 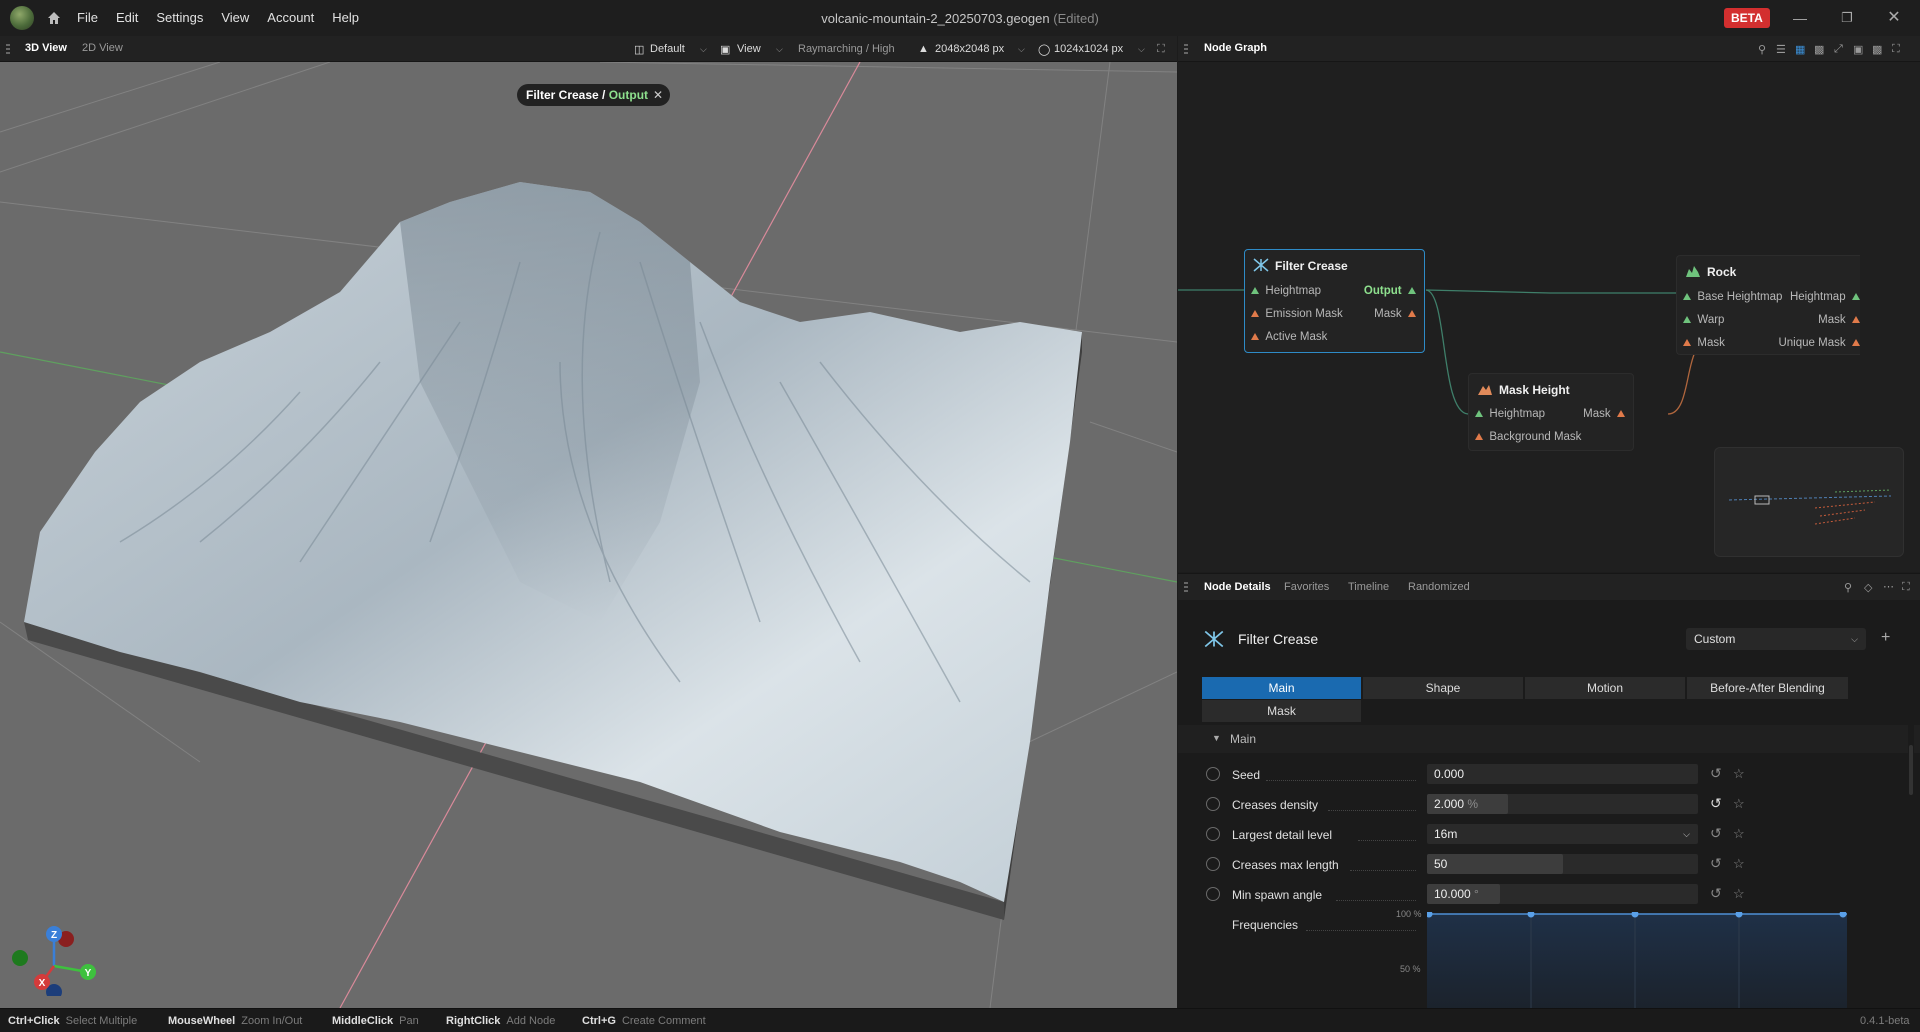 I want to click on creases-max-length-slider: 50, so click(x=1562, y=864).